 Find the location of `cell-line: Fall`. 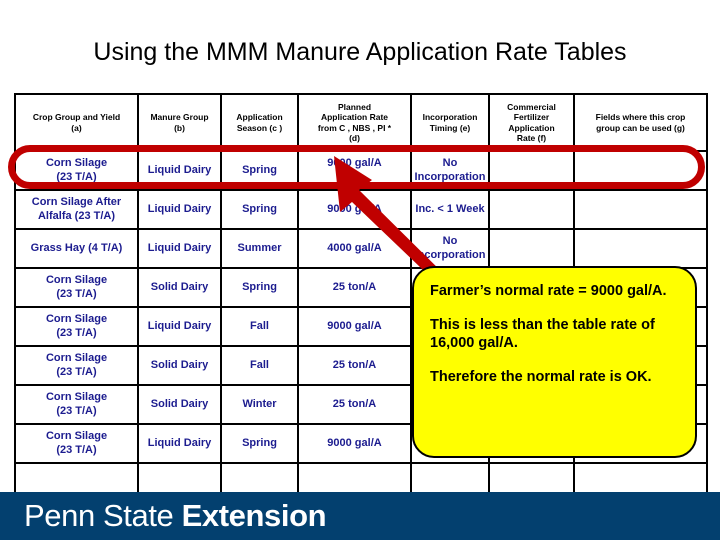

cell-line: Fall is located at coordinates (259, 364).